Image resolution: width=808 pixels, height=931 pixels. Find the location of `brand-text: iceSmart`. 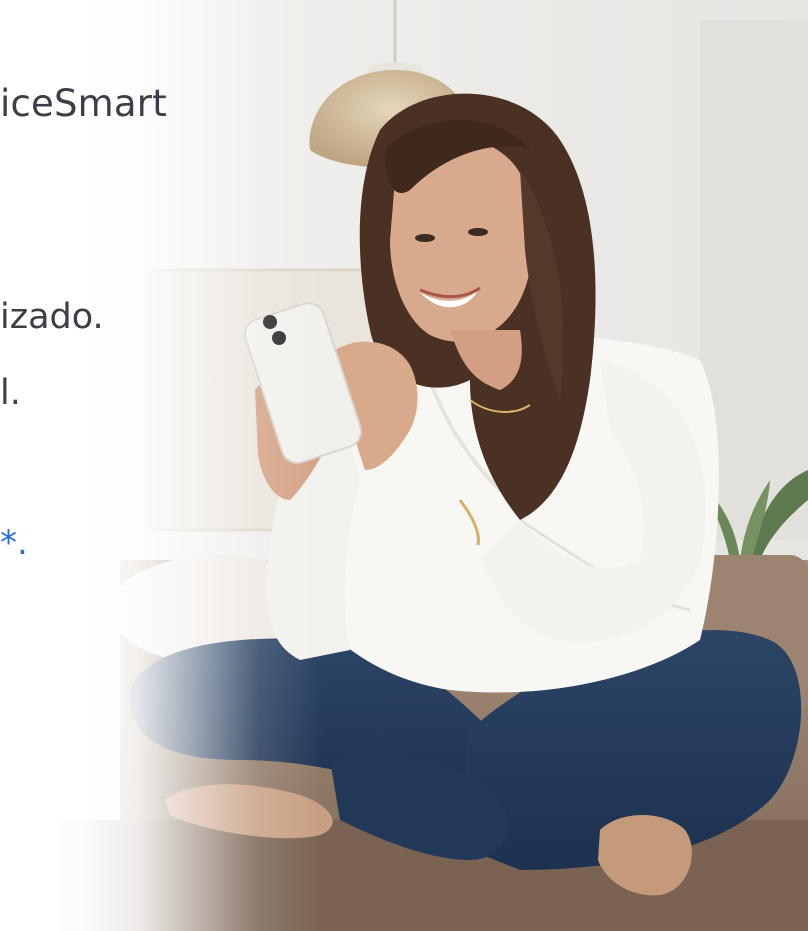

brand-text: iceSmart is located at coordinates (83, 103).